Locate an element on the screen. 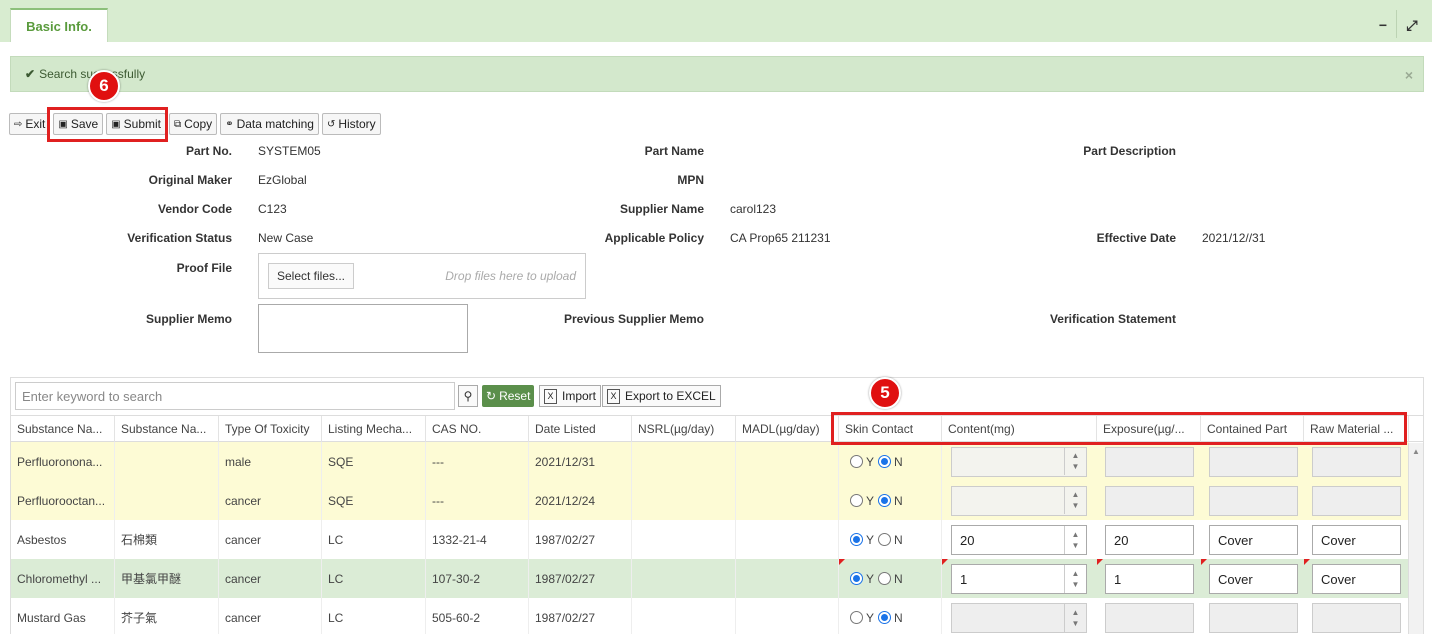 Image resolution: width=1432 pixels, height=634 pixels. data-matching-button: ⚭ Data matching is located at coordinates (269, 124).